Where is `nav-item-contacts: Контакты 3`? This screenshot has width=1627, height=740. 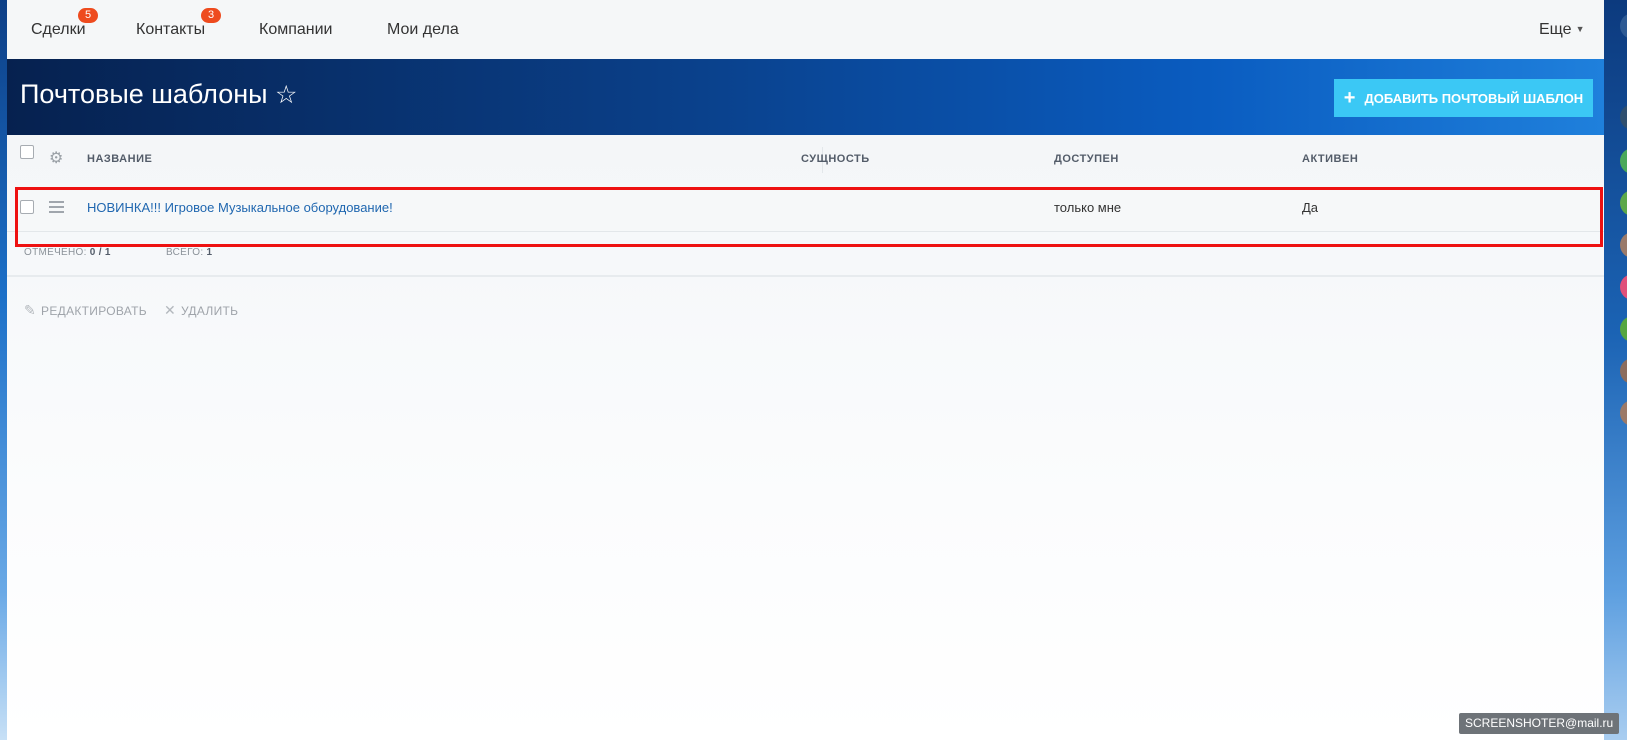 nav-item-contacts: Контакты 3 is located at coordinates (178, 23).